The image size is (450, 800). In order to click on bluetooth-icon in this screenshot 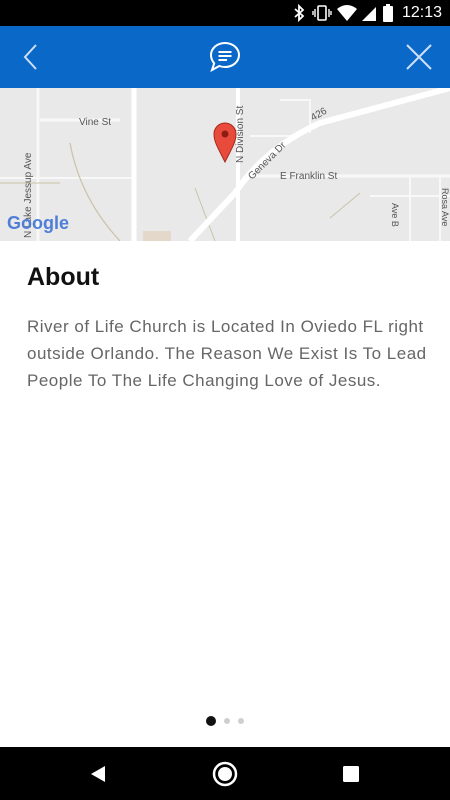, I will do `click(299, 13)`.